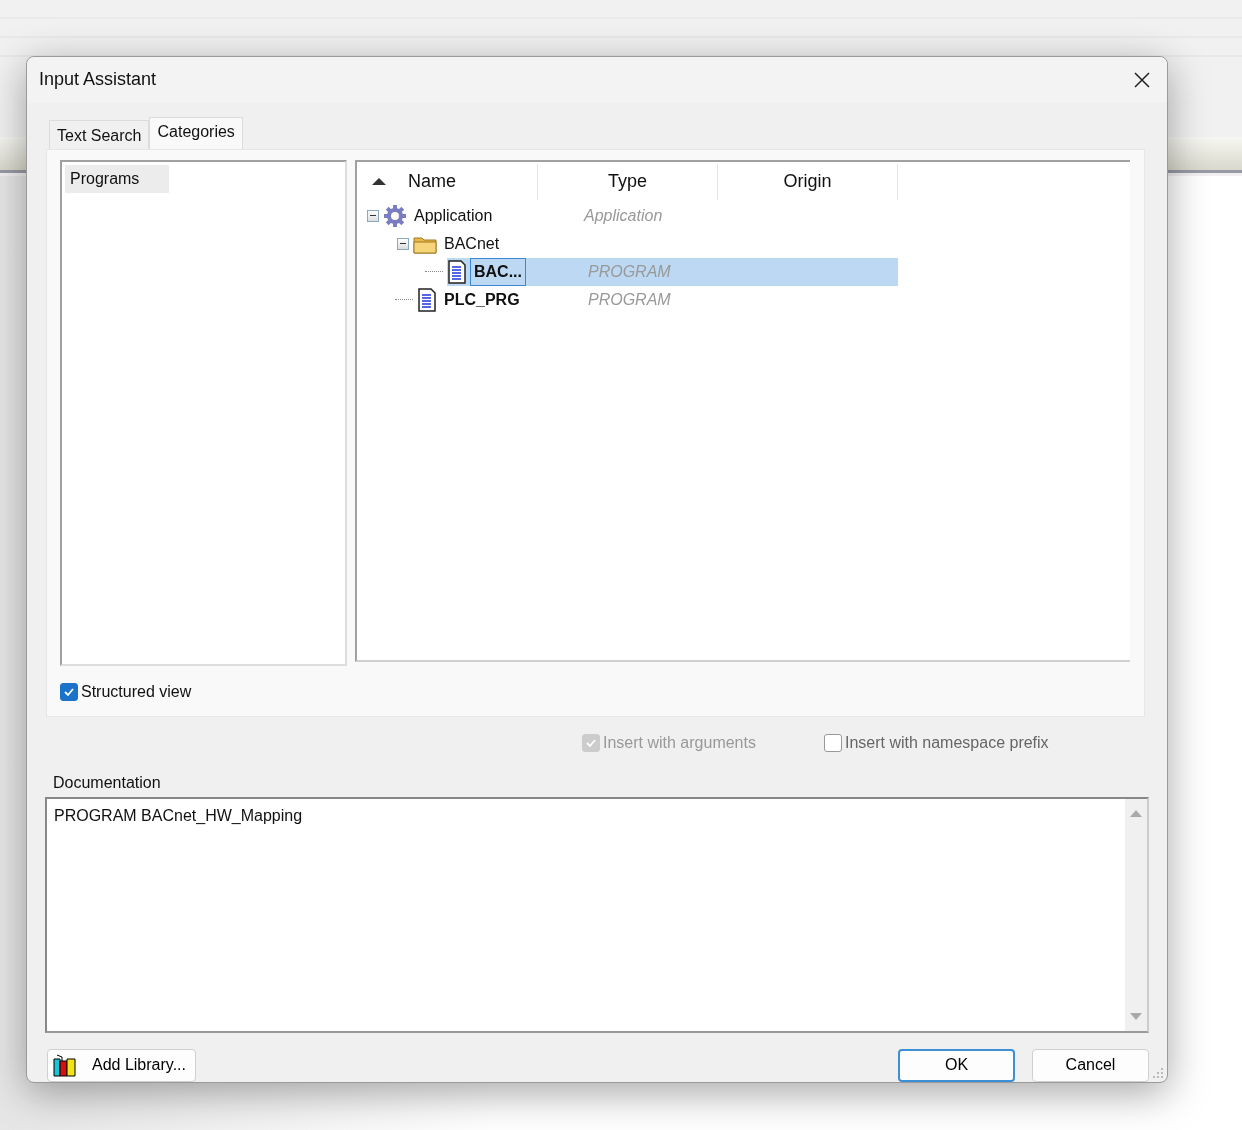 The height and width of the screenshot is (1130, 1242). I want to click on documentation-label: Documentation, so click(107, 783).